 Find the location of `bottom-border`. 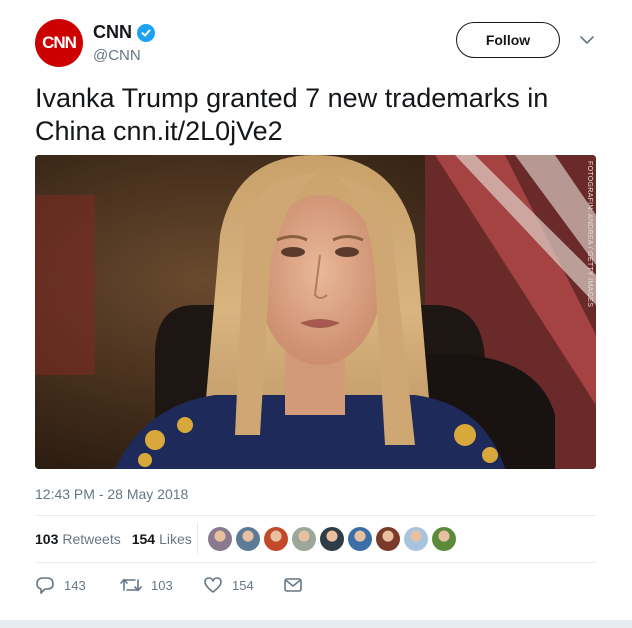

bottom-border is located at coordinates (316, 624).